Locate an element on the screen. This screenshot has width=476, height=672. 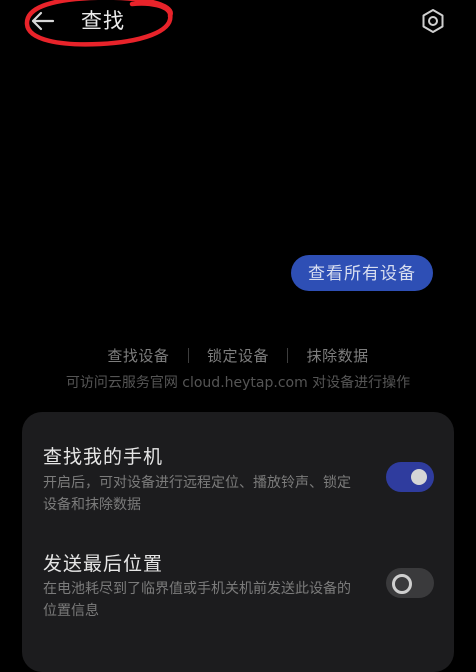
device-actions: 查找设备 锁定设备 抹除数据 is located at coordinates (238, 355).